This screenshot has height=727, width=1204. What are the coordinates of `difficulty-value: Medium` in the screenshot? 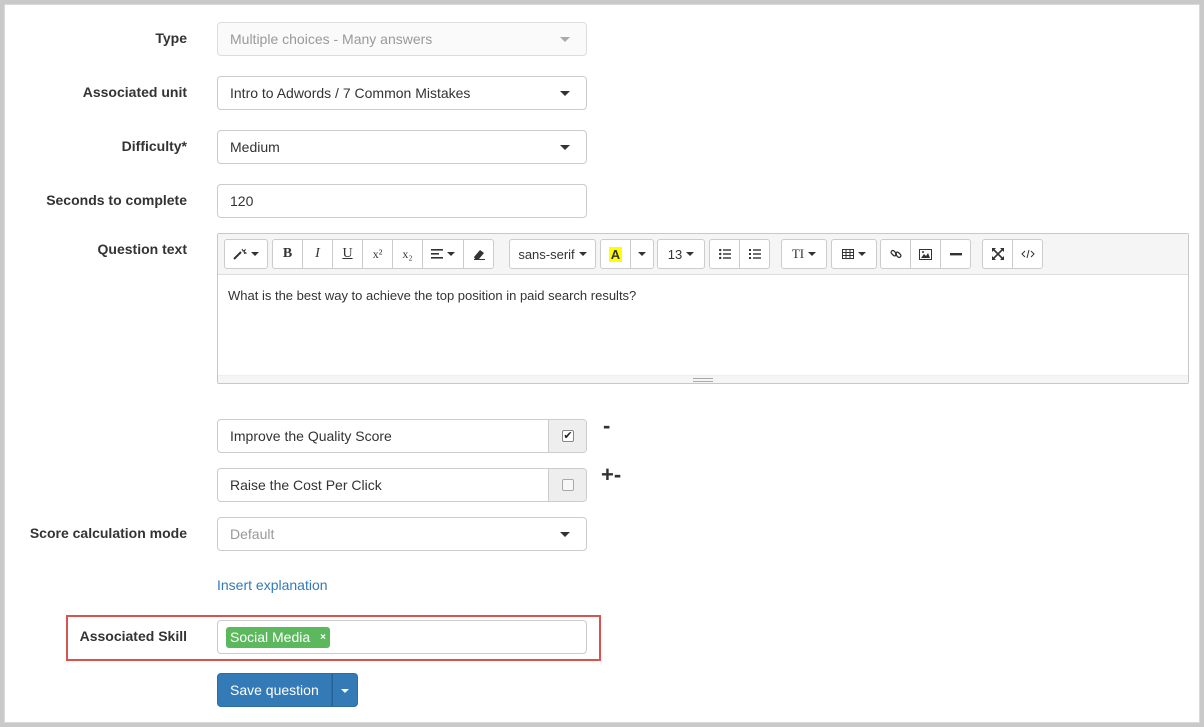 It's located at (255, 147).